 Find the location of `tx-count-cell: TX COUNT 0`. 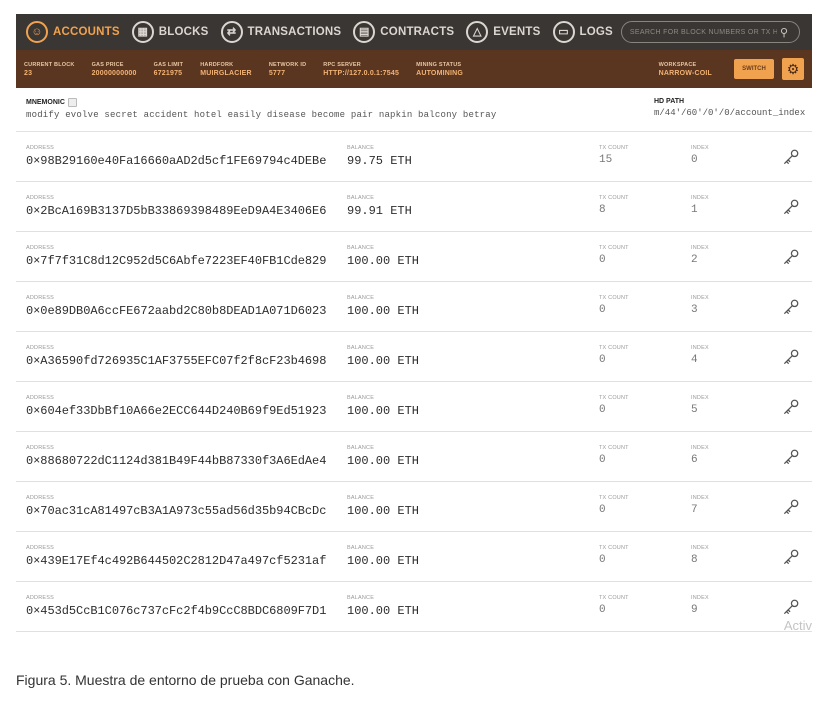

tx-count-cell: TX COUNT 0 is located at coordinates (614, 405).